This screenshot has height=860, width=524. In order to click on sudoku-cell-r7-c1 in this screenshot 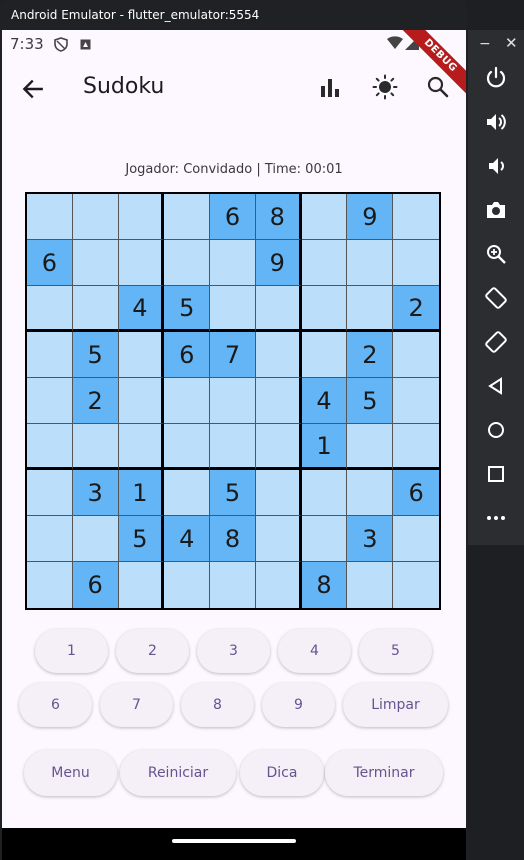, I will do `click(50, 493)`.